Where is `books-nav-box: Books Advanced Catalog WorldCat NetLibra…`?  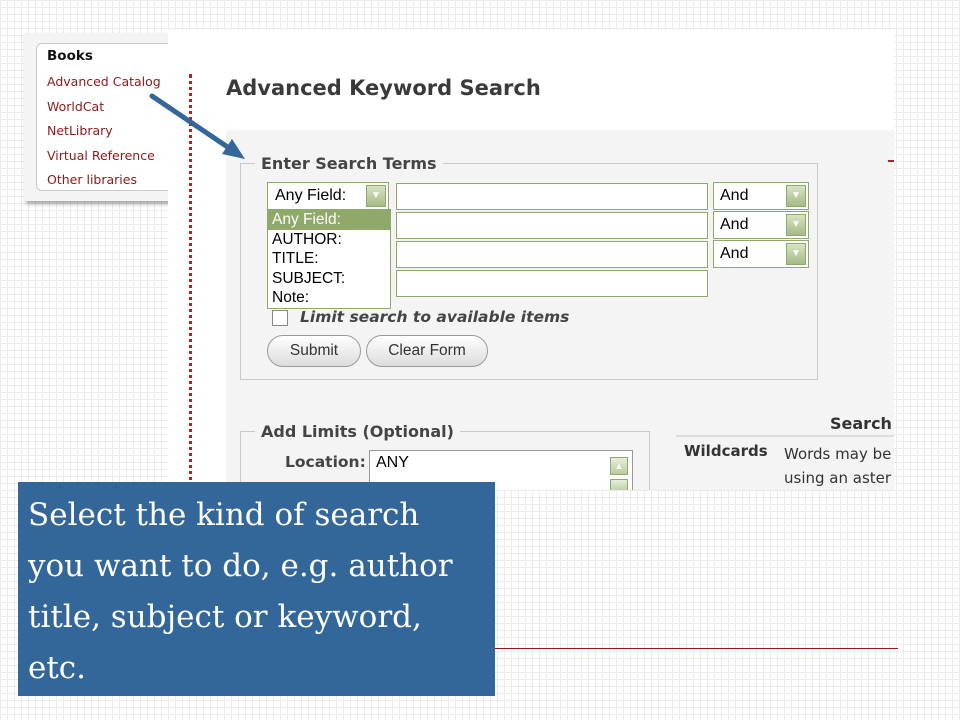
books-nav-box: Books Advanced Catalog WorldCat NetLibra… is located at coordinates (106, 117).